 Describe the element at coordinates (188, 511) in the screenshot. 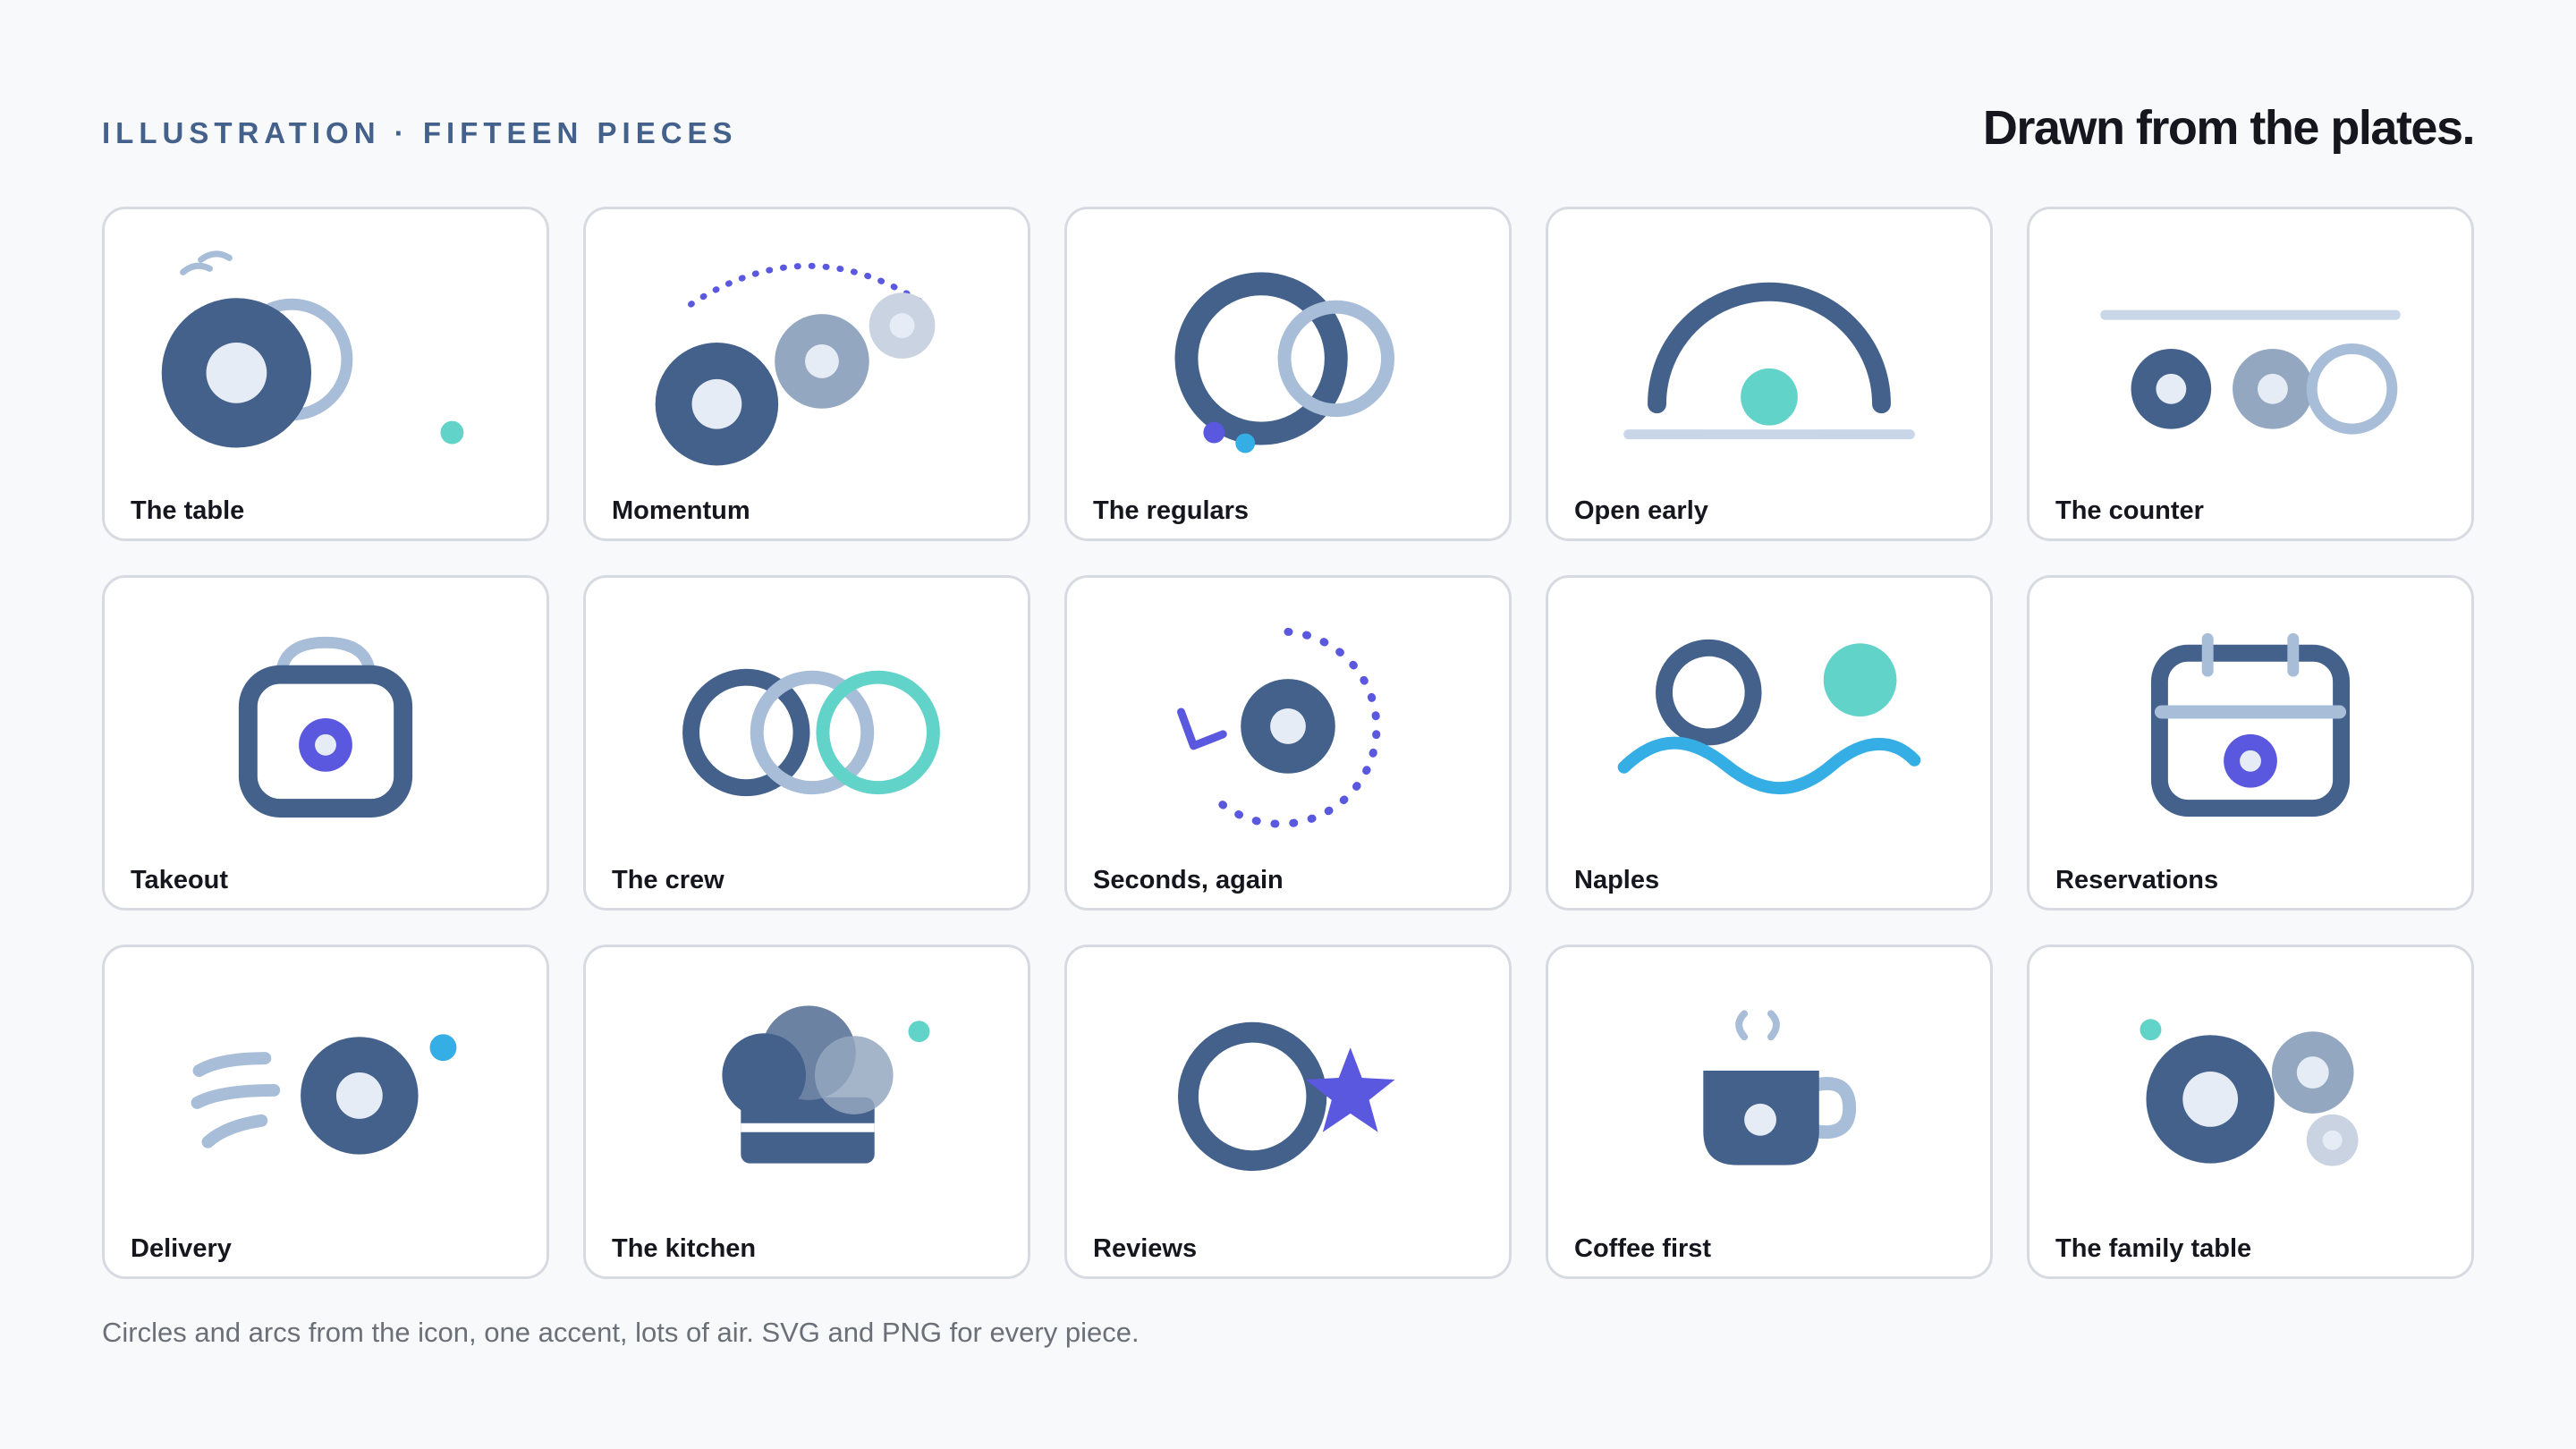

I see `card-label: The table` at that location.